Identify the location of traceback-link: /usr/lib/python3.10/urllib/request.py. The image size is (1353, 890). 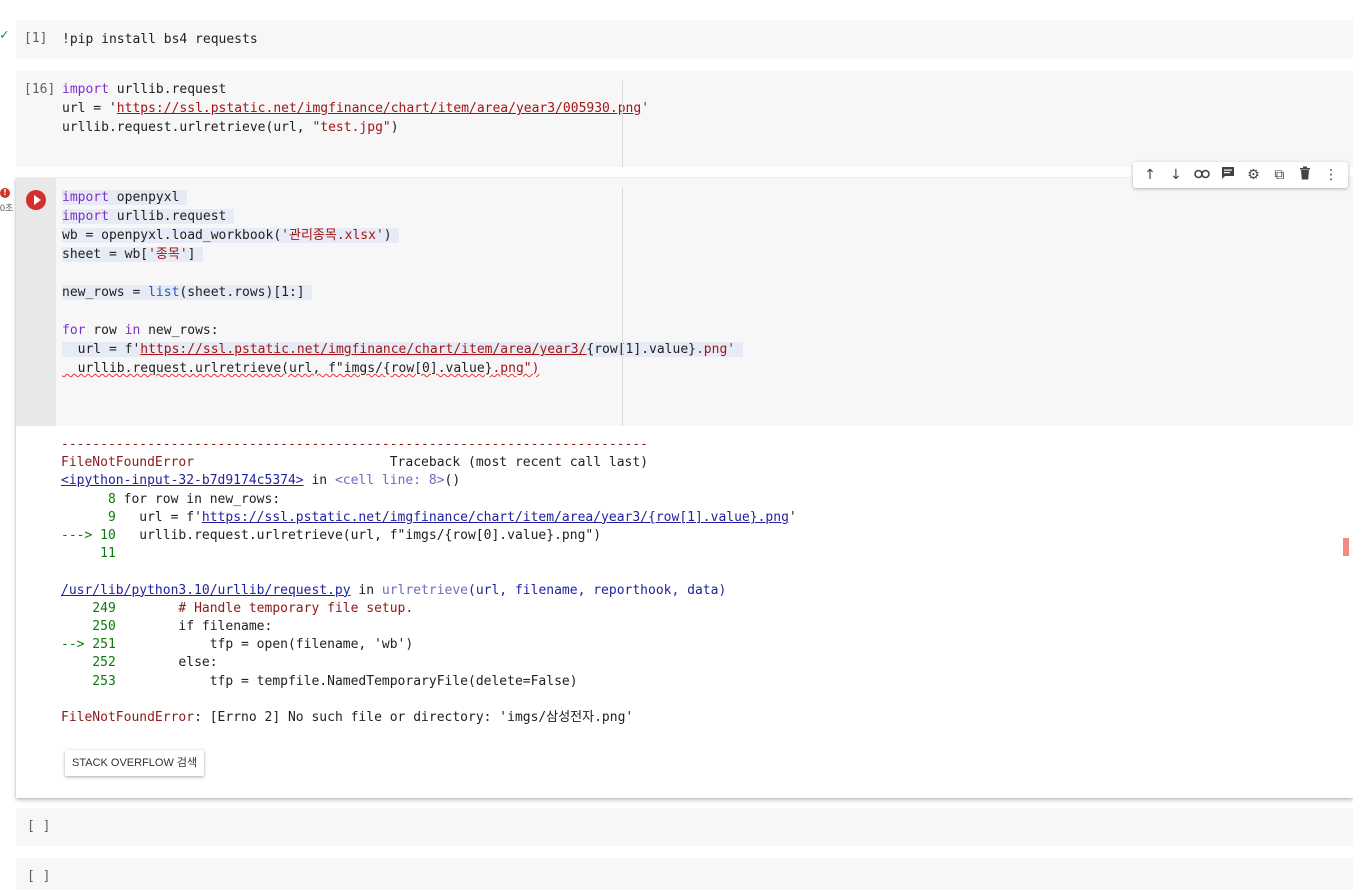
(206, 590).